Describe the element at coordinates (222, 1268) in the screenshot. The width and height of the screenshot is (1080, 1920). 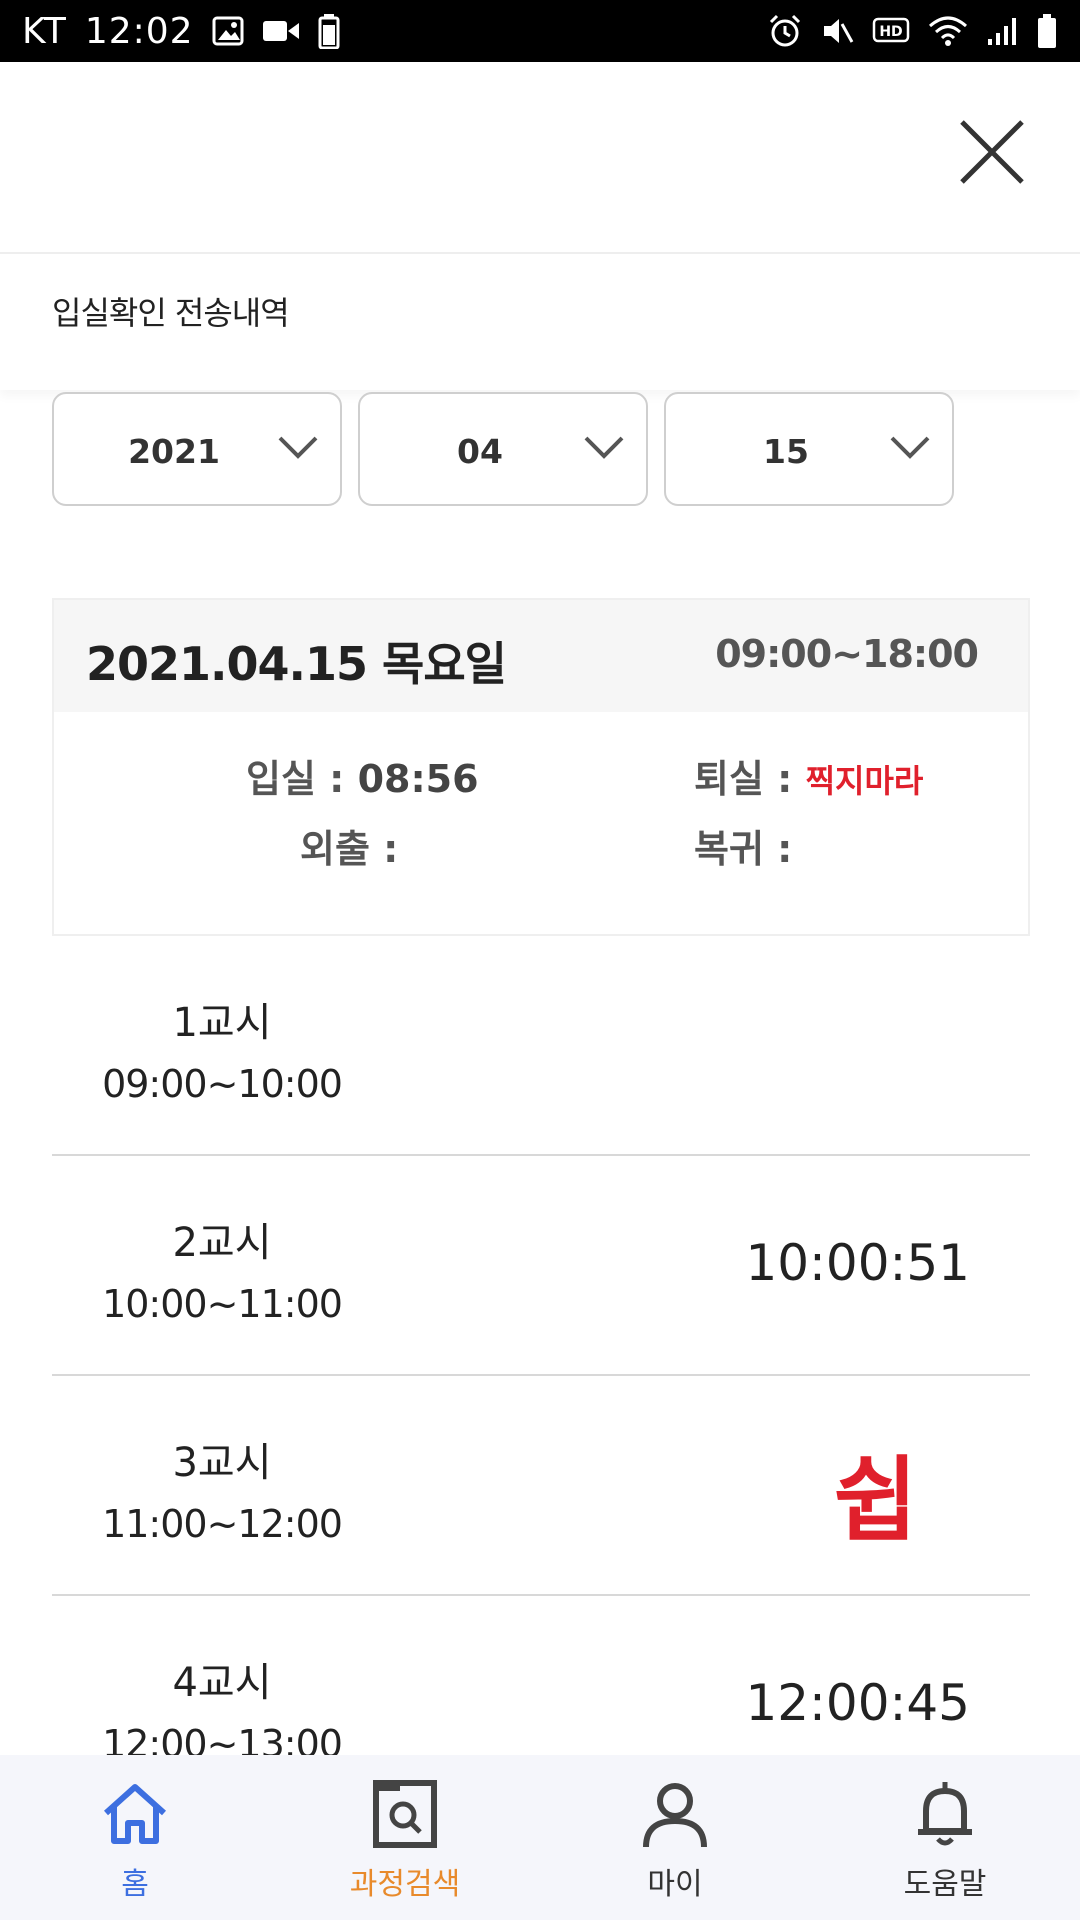
I see `period-info: 2교시 10:00~11:00` at that location.